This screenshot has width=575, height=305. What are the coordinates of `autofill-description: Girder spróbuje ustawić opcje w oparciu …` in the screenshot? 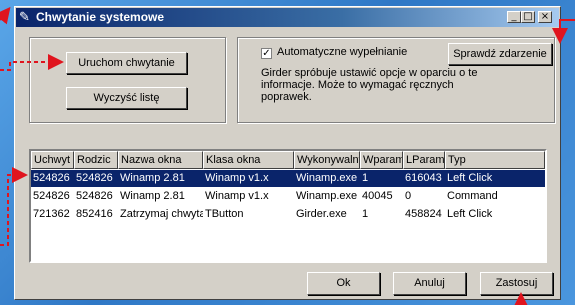 It's located at (369, 85).